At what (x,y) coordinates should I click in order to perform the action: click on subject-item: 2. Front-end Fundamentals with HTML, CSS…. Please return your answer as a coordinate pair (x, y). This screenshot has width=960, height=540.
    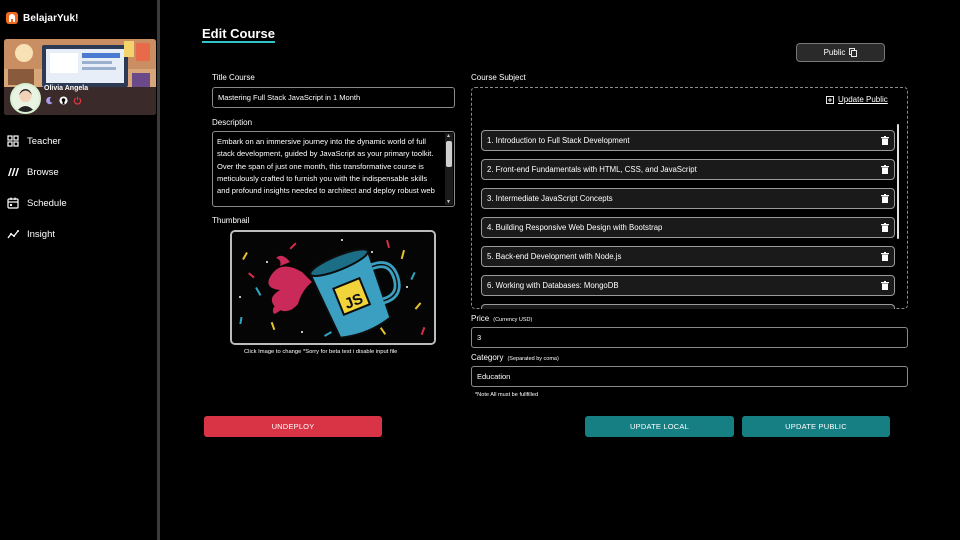
    Looking at the image, I should click on (688, 169).